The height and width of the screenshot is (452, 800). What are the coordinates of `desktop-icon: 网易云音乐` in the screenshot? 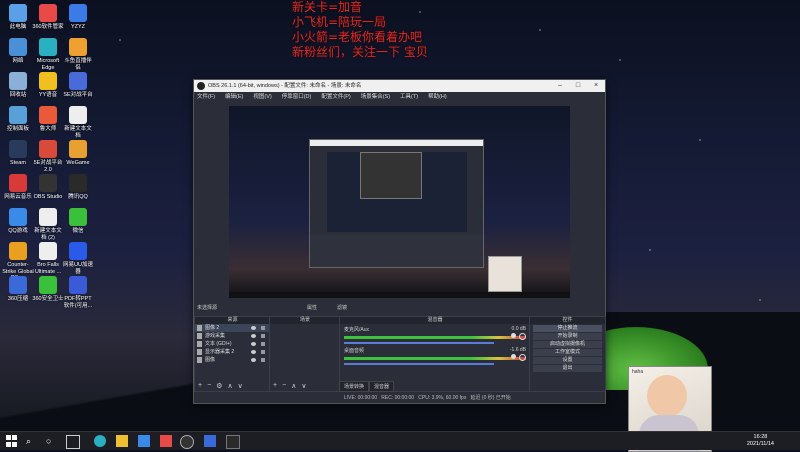 It's located at (18, 187).